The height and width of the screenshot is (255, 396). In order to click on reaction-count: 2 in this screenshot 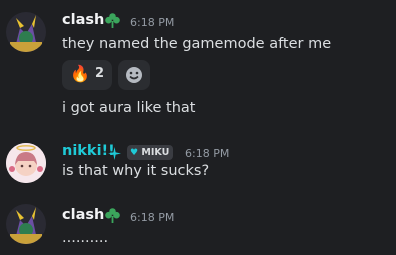, I will do `click(100, 73)`.